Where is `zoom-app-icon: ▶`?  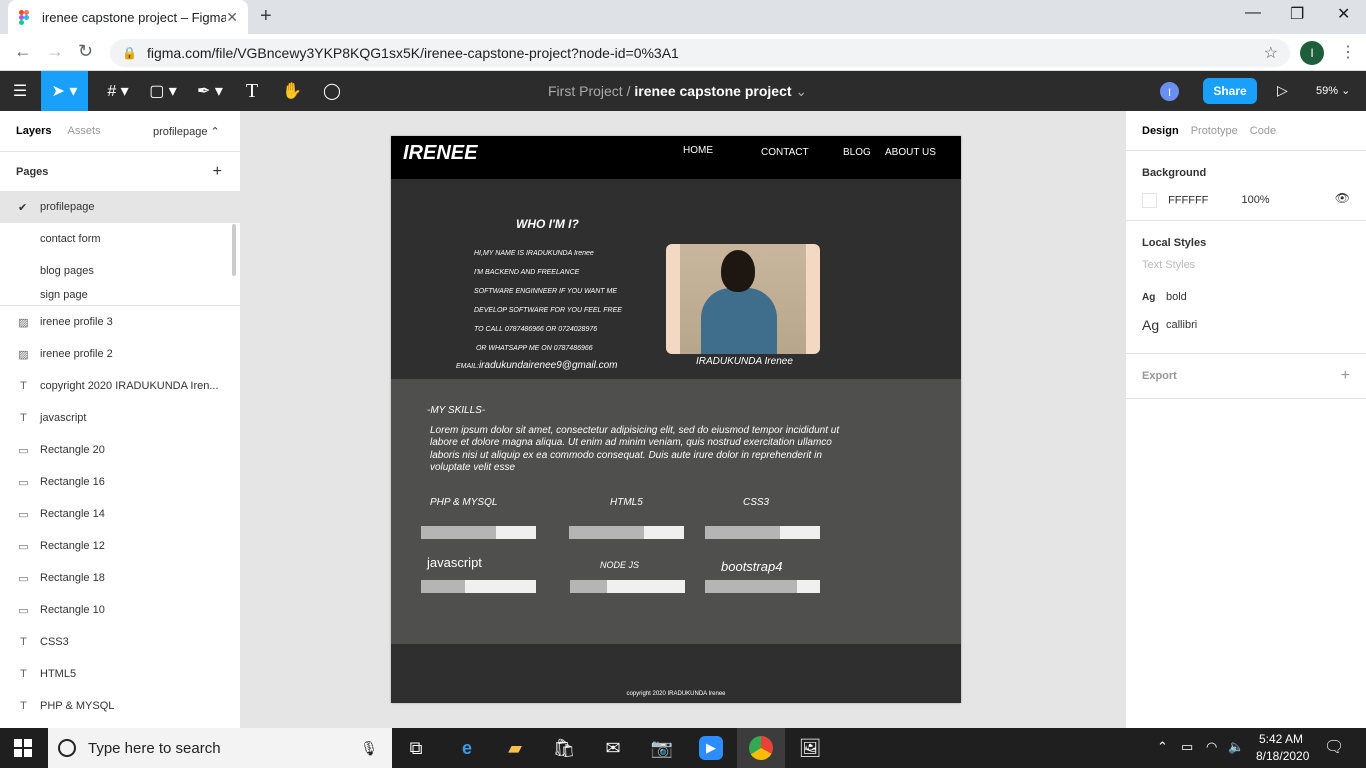 zoom-app-icon: ▶ is located at coordinates (711, 748).